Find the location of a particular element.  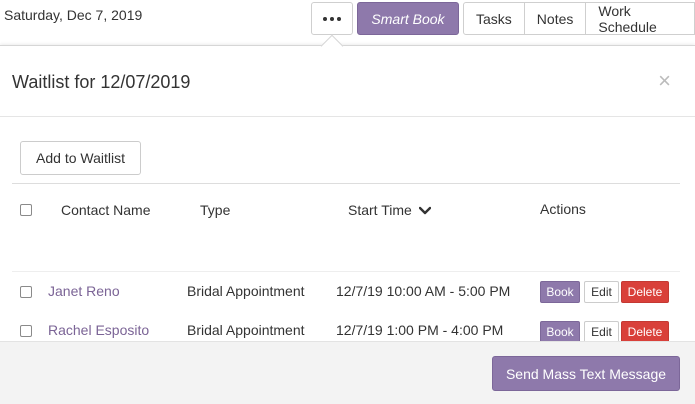

table-header-row: Contact Name Type Start Time Actions is located at coordinates (346, 210).